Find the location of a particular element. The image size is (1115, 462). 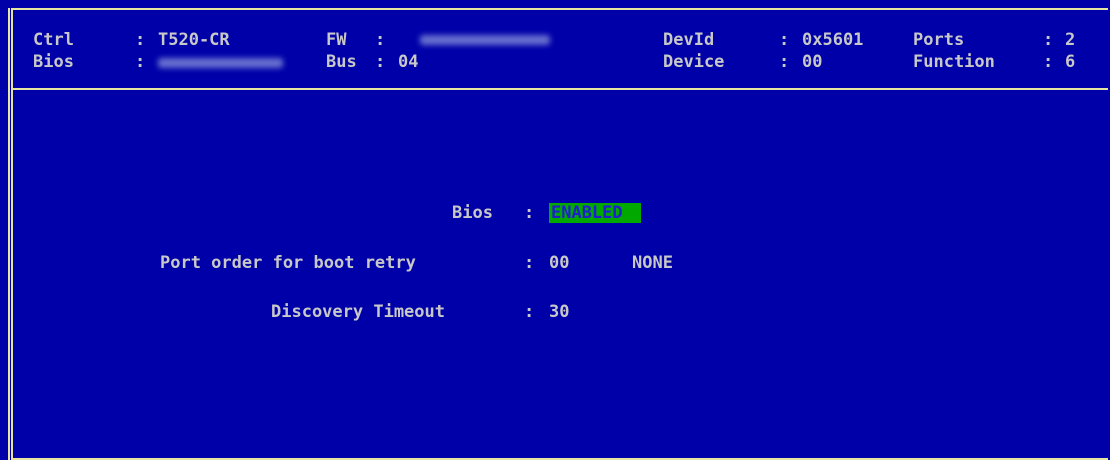

ports-value: 2 is located at coordinates (1070, 40).